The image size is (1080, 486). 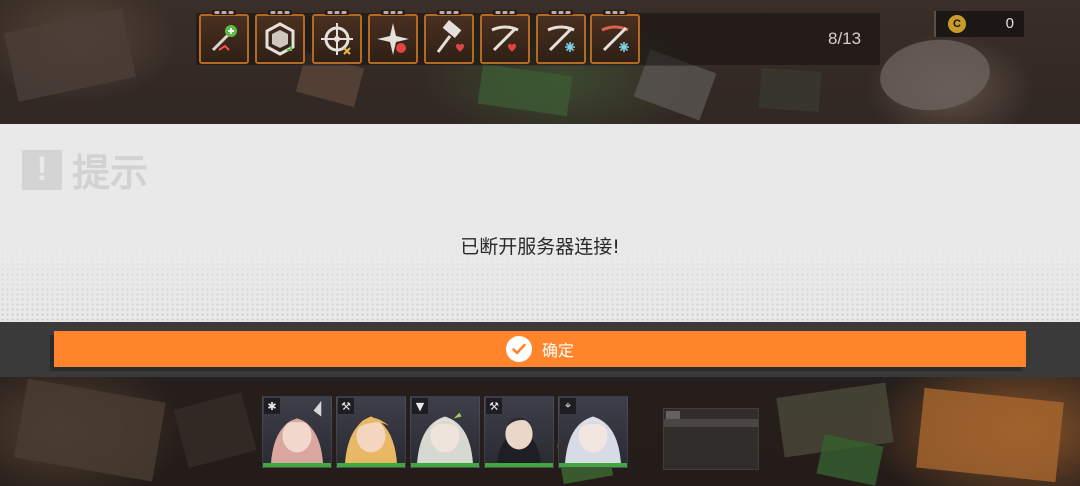 I want to click on hammer-heart-icon, so click(x=450, y=36).